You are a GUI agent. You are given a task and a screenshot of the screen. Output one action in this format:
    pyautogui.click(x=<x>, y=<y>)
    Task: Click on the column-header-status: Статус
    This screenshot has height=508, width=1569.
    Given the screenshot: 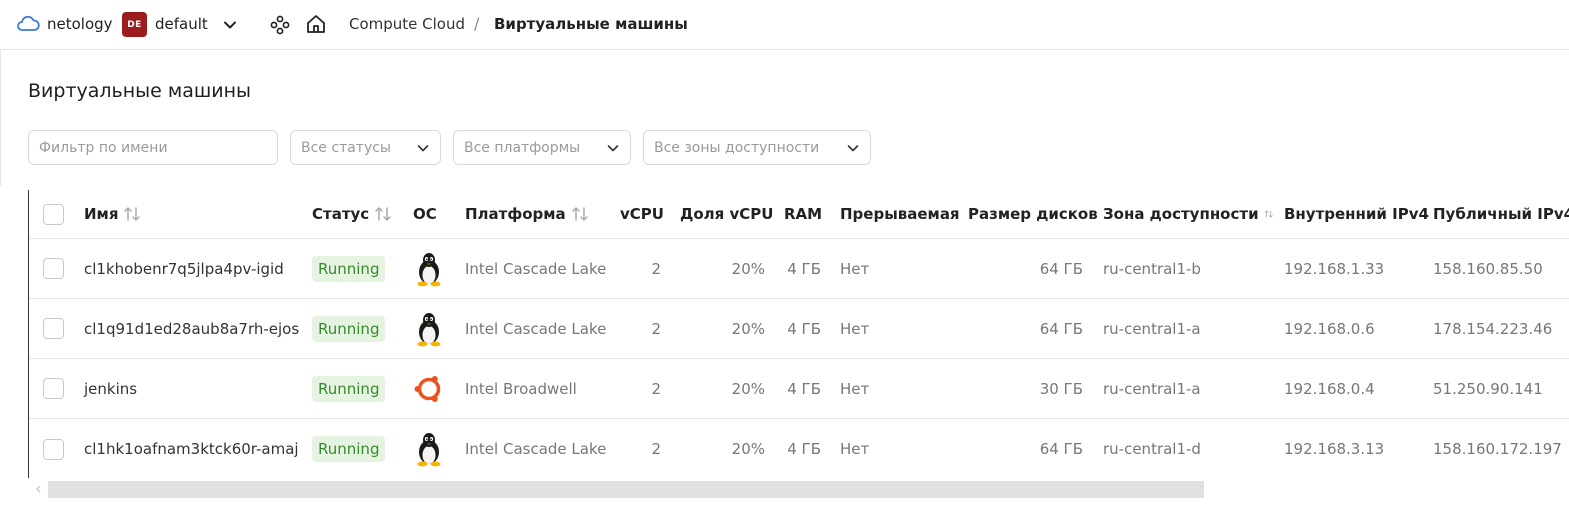 What is the action you would take?
    pyautogui.click(x=357, y=214)
    